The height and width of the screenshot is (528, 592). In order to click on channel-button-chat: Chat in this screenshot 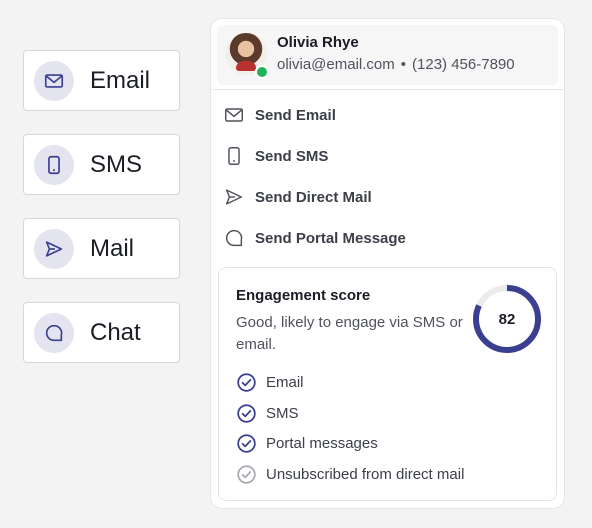, I will do `click(101, 332)`.